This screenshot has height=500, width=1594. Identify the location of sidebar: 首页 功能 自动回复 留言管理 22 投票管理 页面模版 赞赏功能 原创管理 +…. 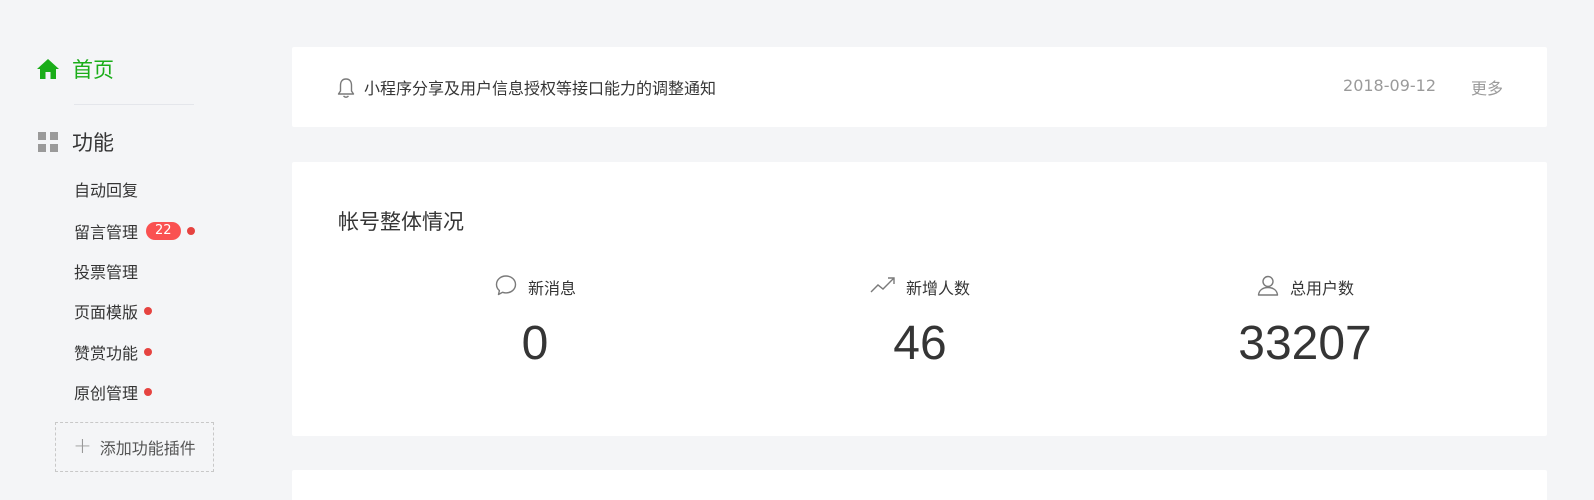
(115, 250).